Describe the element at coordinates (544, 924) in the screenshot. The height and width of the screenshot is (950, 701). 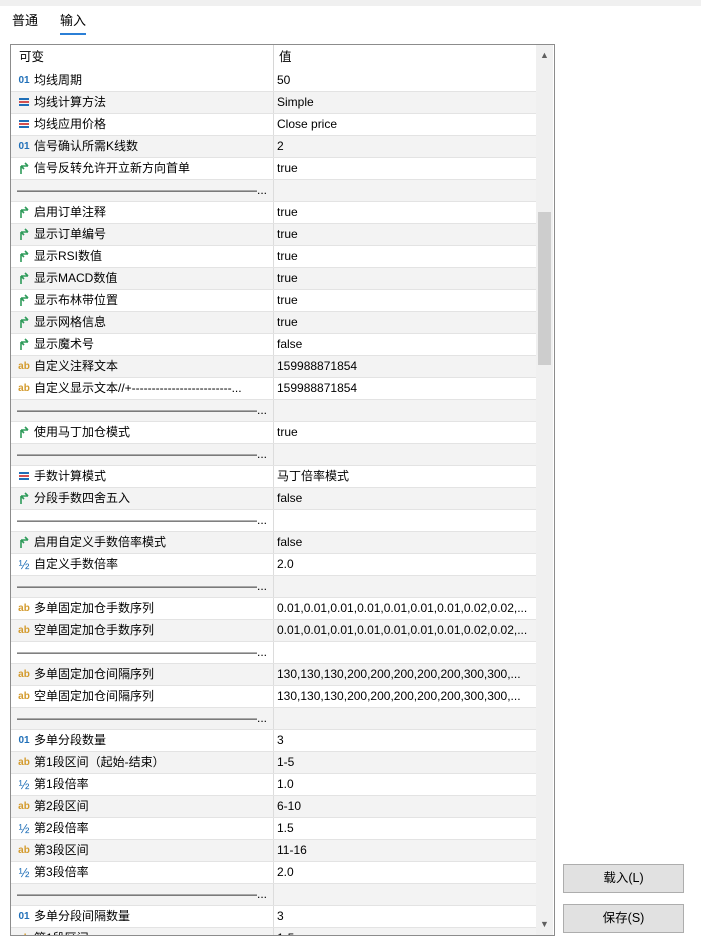
I see `scroll-down-icon: ▼` at that location.